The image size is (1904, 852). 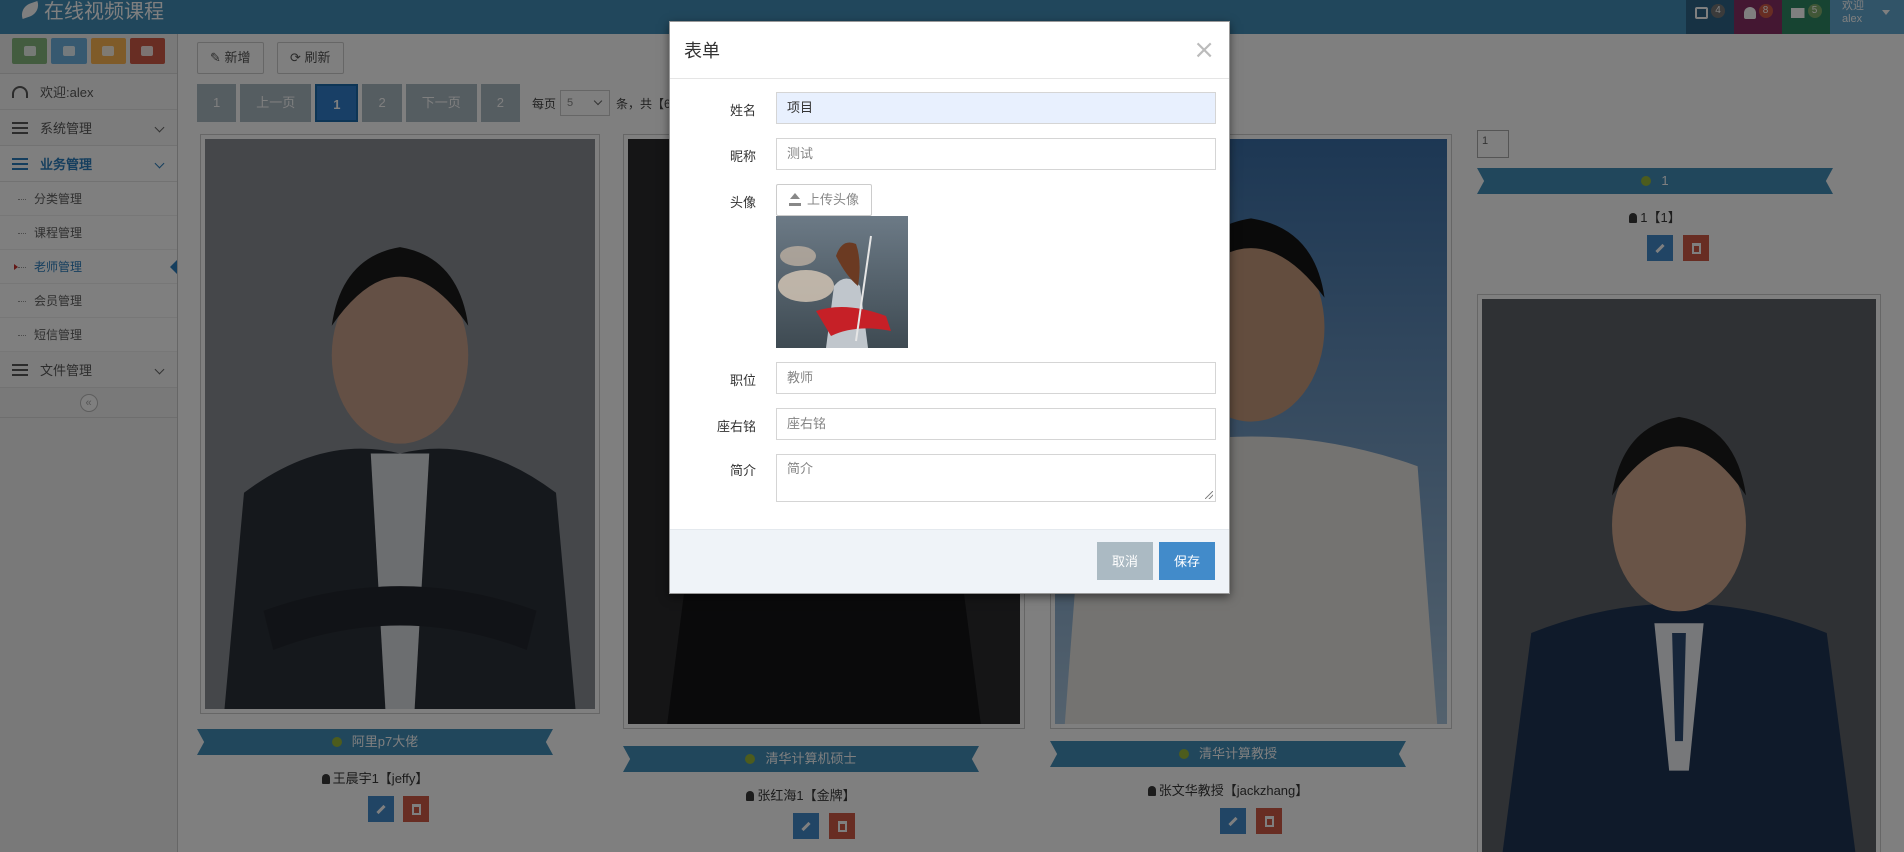 I want to click on nickname-label: 昵称, so click(x=742, y=156).